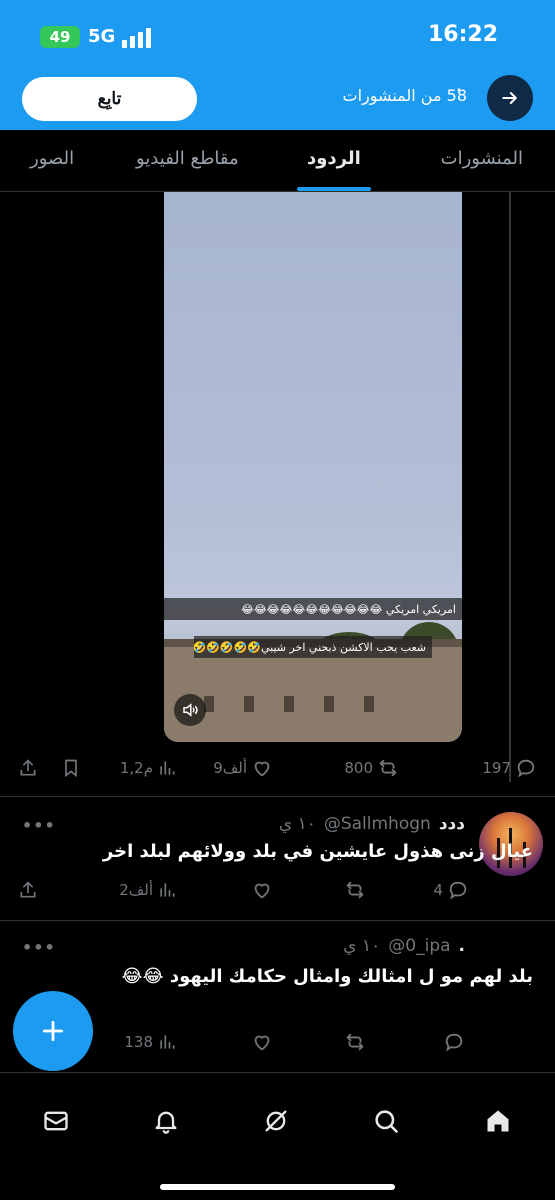 The image size is (555, 1200). I want to click on reply-count: 197, so click(496, 768).